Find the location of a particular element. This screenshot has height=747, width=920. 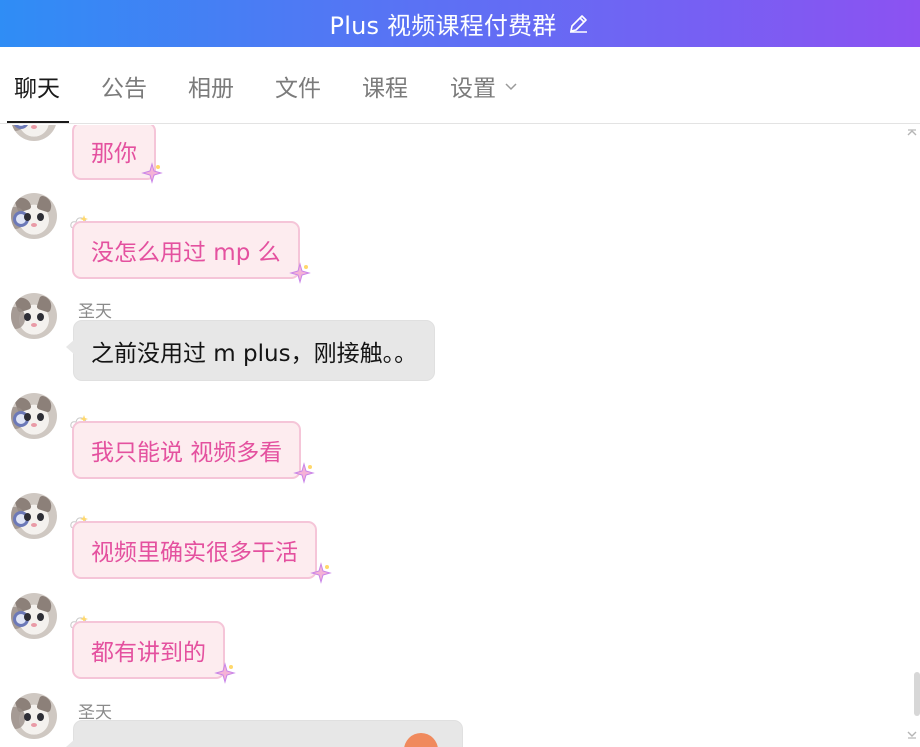

tab-files: 文件 is located at coordinates (298, 85).